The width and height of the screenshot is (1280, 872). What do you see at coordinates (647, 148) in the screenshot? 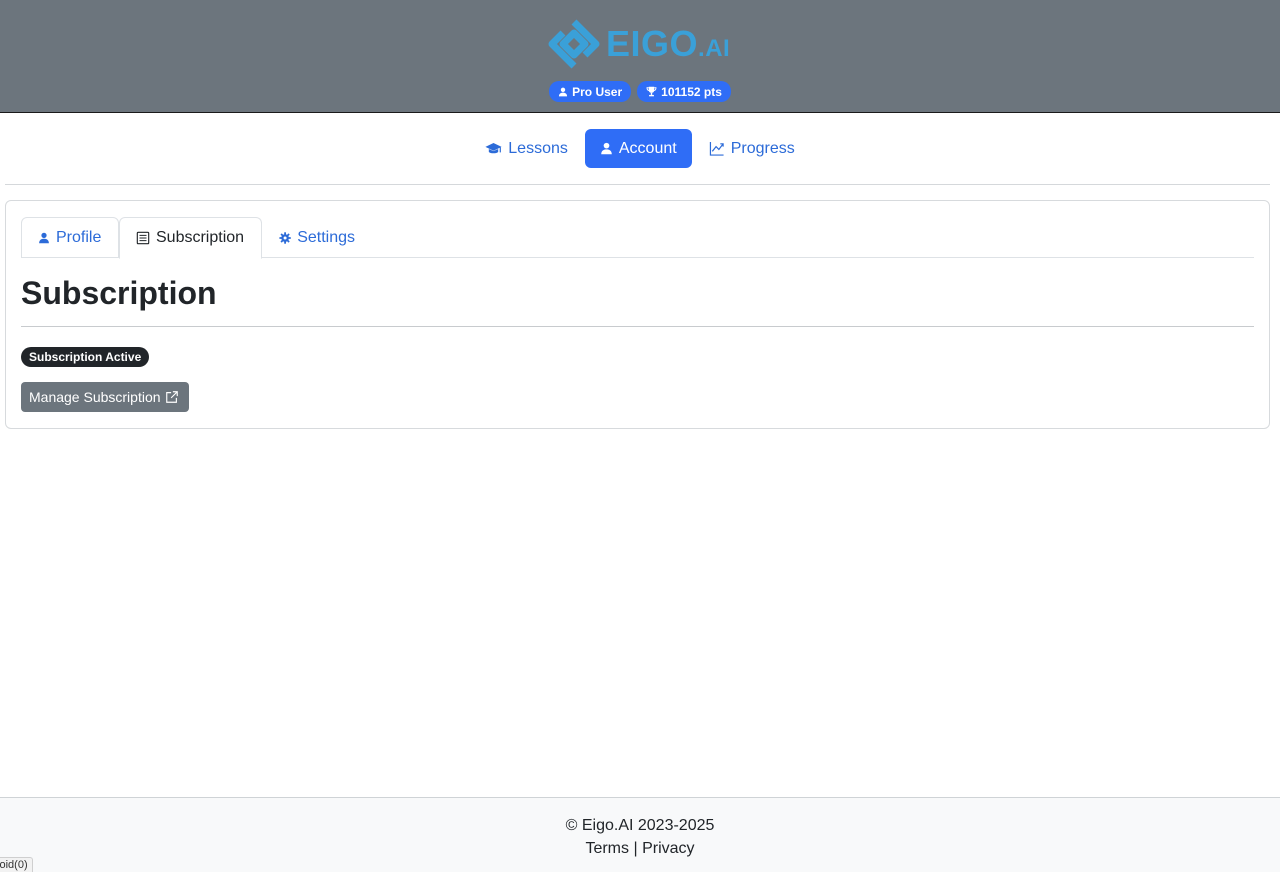
I see `nav-account-label: Account` at bounding box center [647, 148].